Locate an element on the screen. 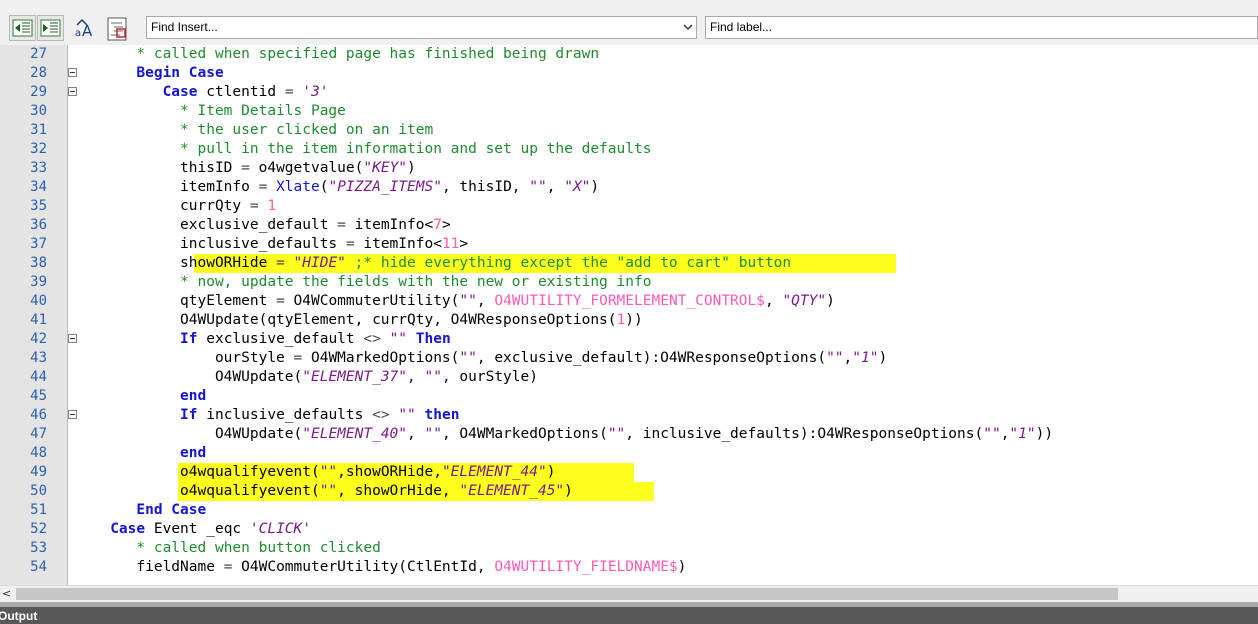 This screenshot has height=624, width=1258. line-number: 43 is located at coordinates (38, 358).